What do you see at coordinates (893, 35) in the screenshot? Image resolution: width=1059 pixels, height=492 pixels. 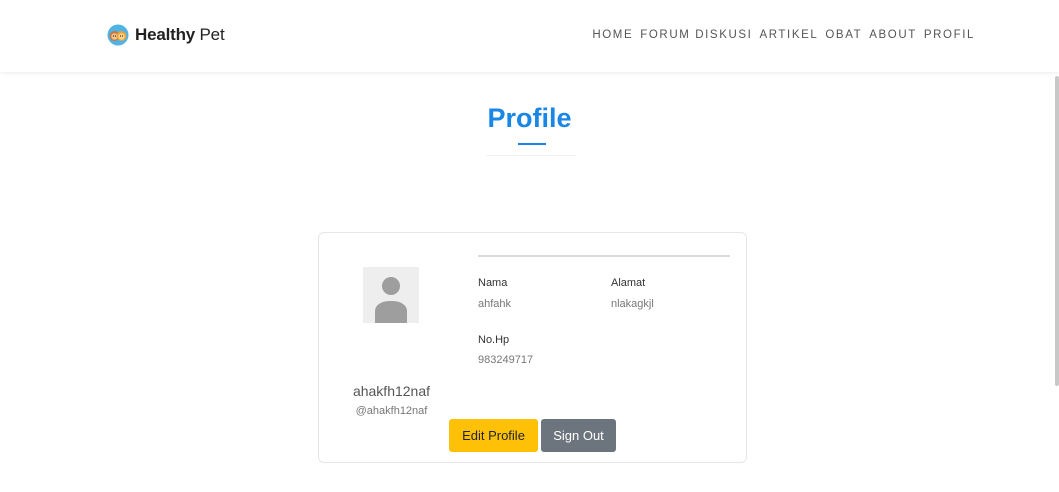 I see `nav-about: ABOUT` at bounding box center [893, 35].